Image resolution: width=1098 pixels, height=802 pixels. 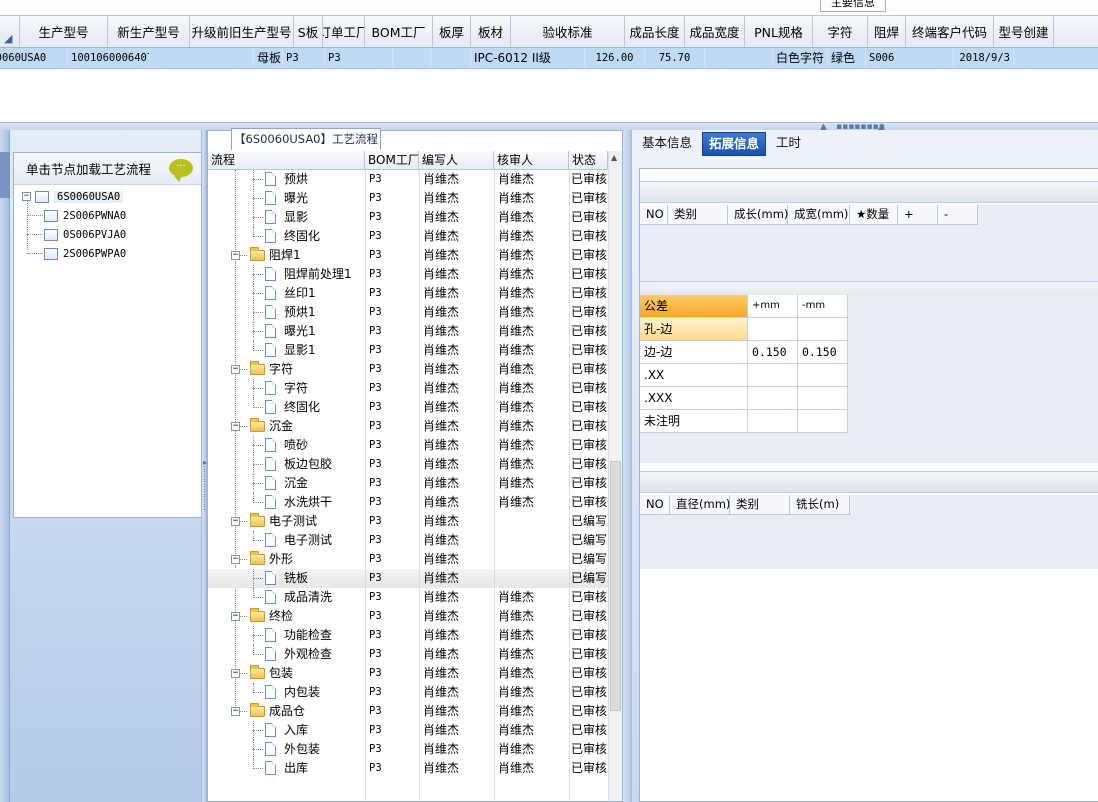 What do you see at coordinates (408, 768) in the screenshot?
I see `process-step-row: 出库 P3 肖维杰 肖维杰 已审核` at bounding box center [408, 768].